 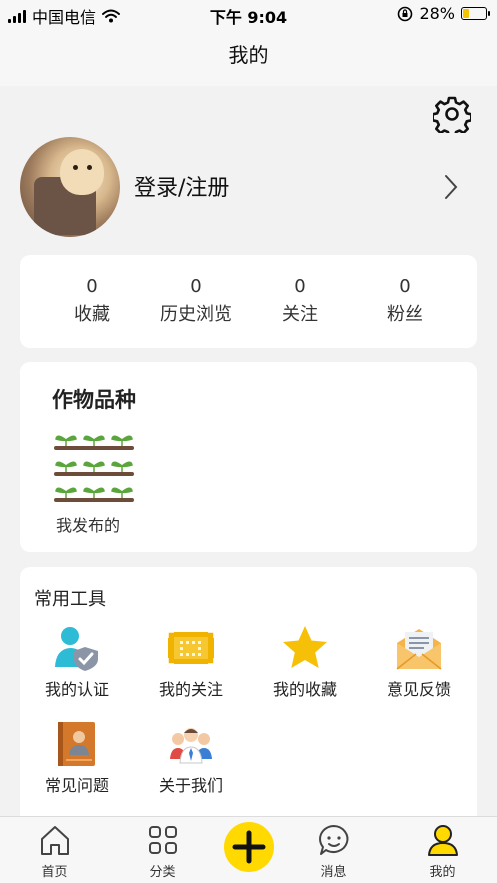 I want to click on tool-label: 我的关注, so click(x=190, y=689).